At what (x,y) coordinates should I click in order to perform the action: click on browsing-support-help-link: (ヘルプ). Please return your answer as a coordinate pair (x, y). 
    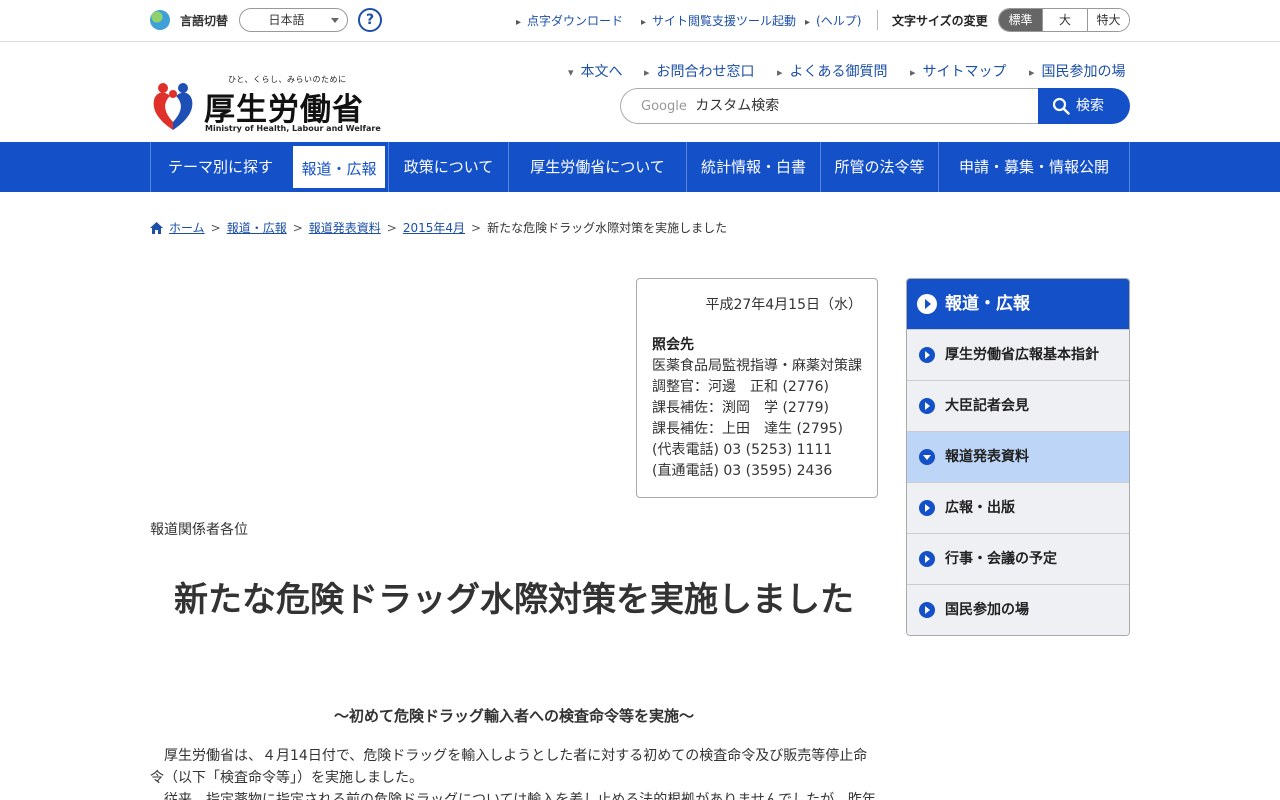
    Looking at the image, I should click on (833, 20).